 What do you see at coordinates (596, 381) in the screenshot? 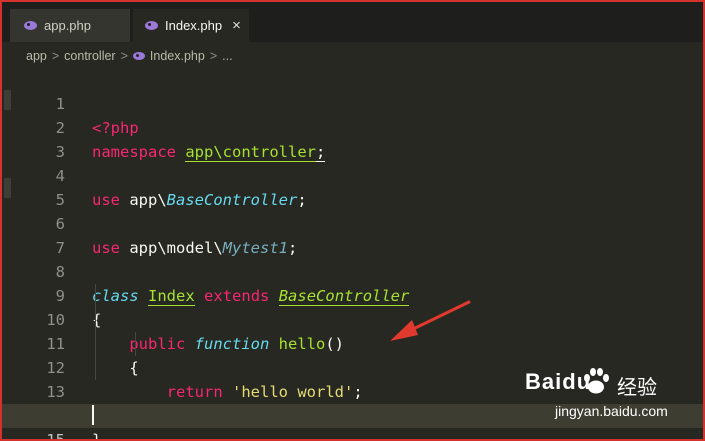
I see `paw-icon` at bounding box center [596, 381].